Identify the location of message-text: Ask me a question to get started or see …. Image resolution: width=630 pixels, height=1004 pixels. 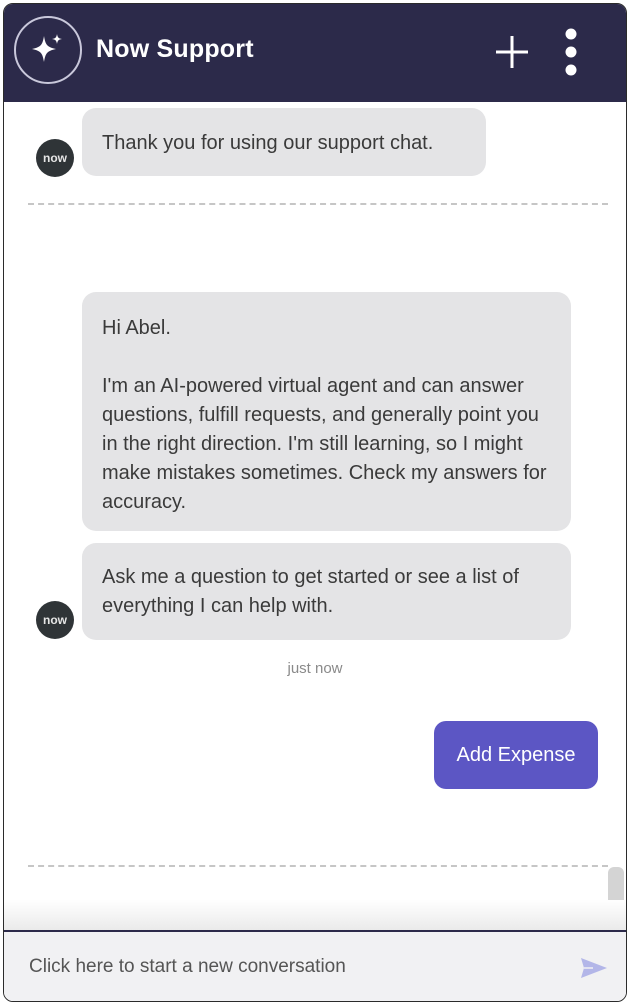
(310, 591).